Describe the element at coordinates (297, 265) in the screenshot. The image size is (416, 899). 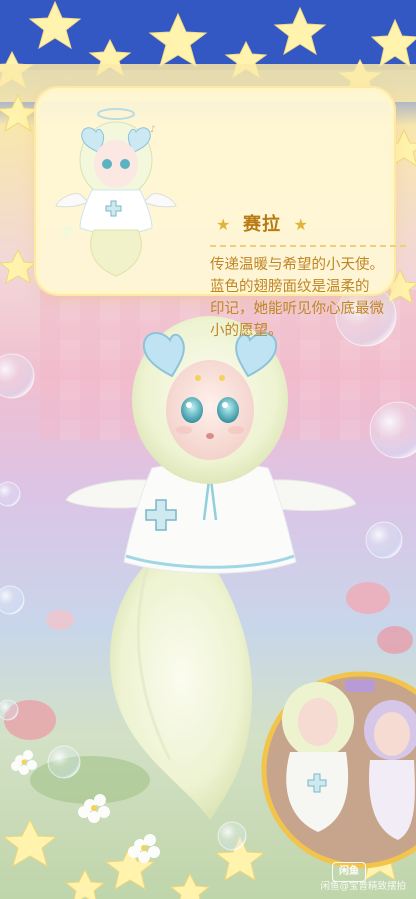
I see `description-line: 传递温暖与希望的小天使。` at that location.